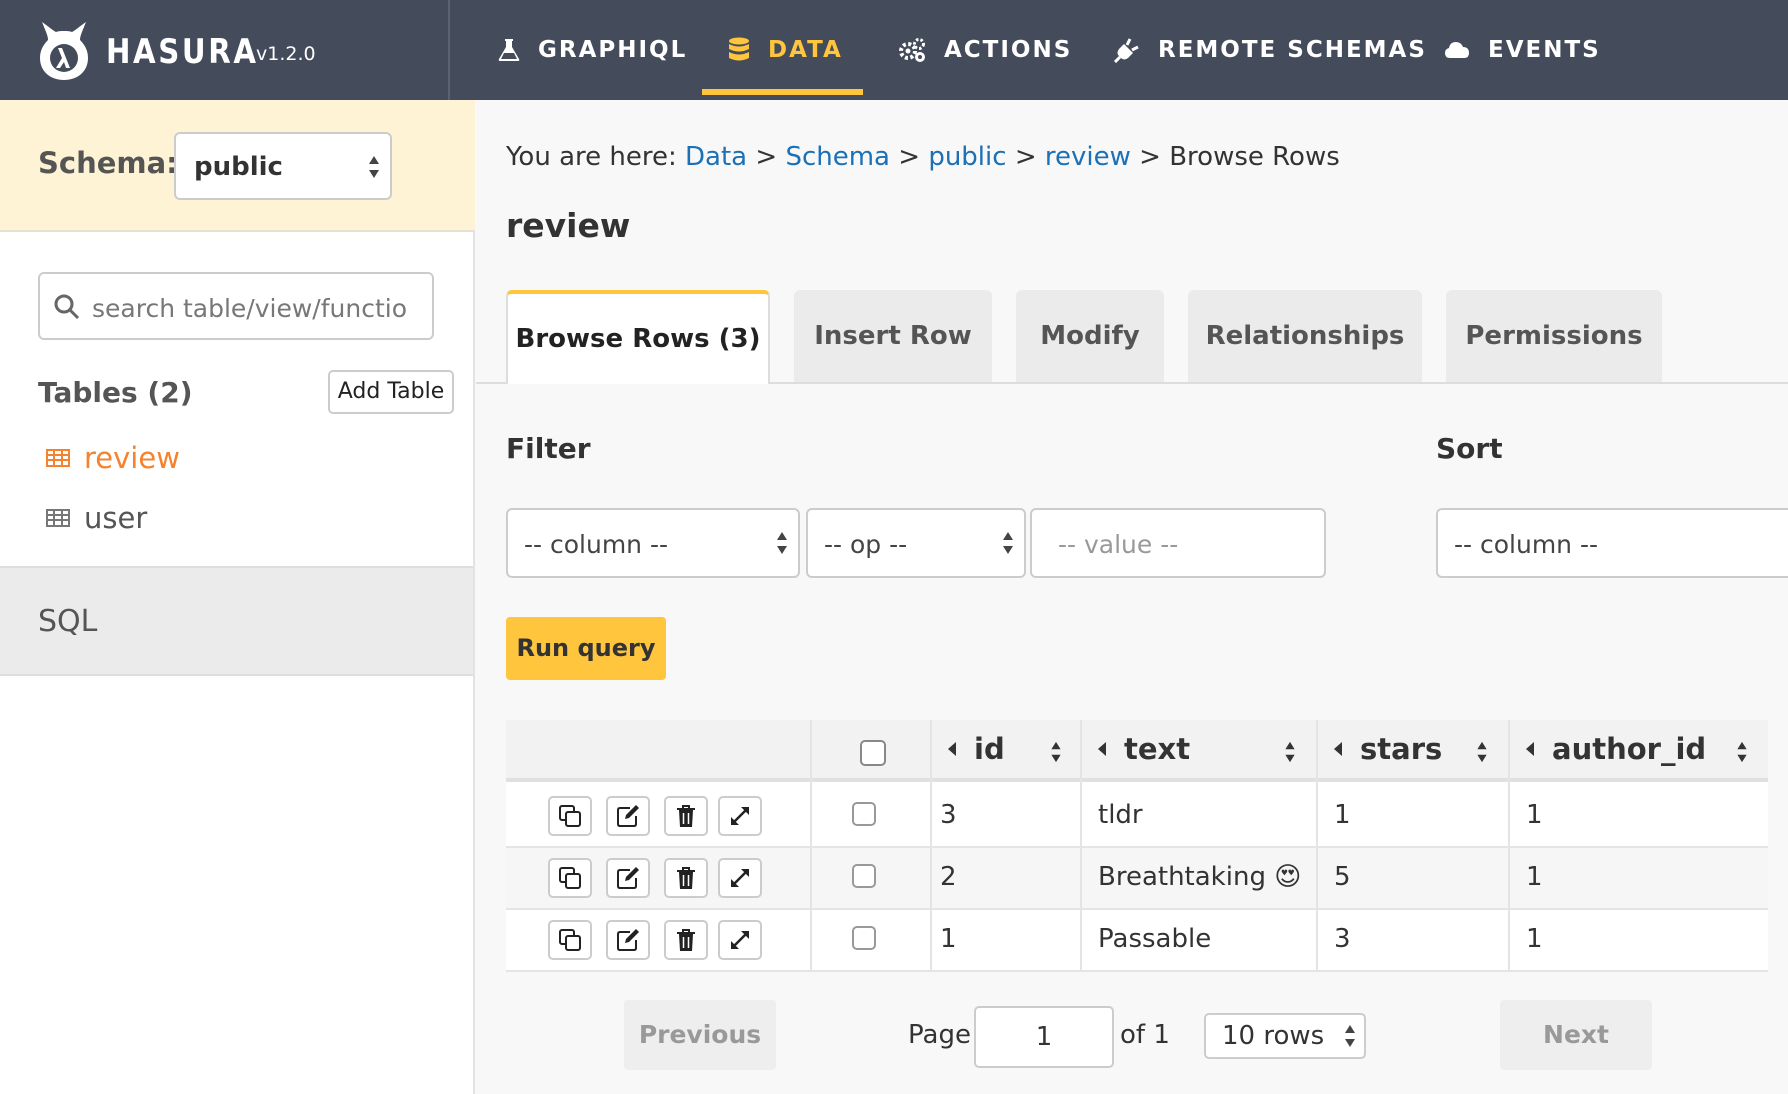 The height and width of the screenshot is (1094, 1788). I want to click on cell-id: 2, so click(948, 877).